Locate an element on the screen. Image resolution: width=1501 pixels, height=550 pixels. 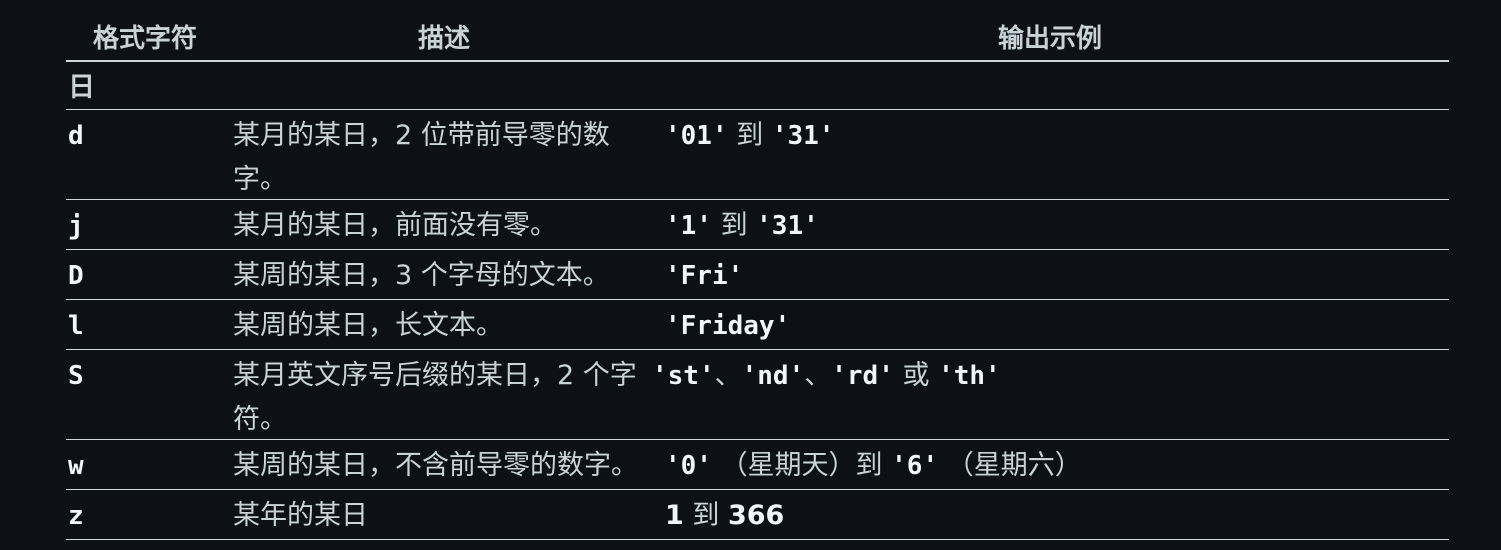
description: 某周的某日，3 个字母的文本。 is located at coordinates (421, 275).